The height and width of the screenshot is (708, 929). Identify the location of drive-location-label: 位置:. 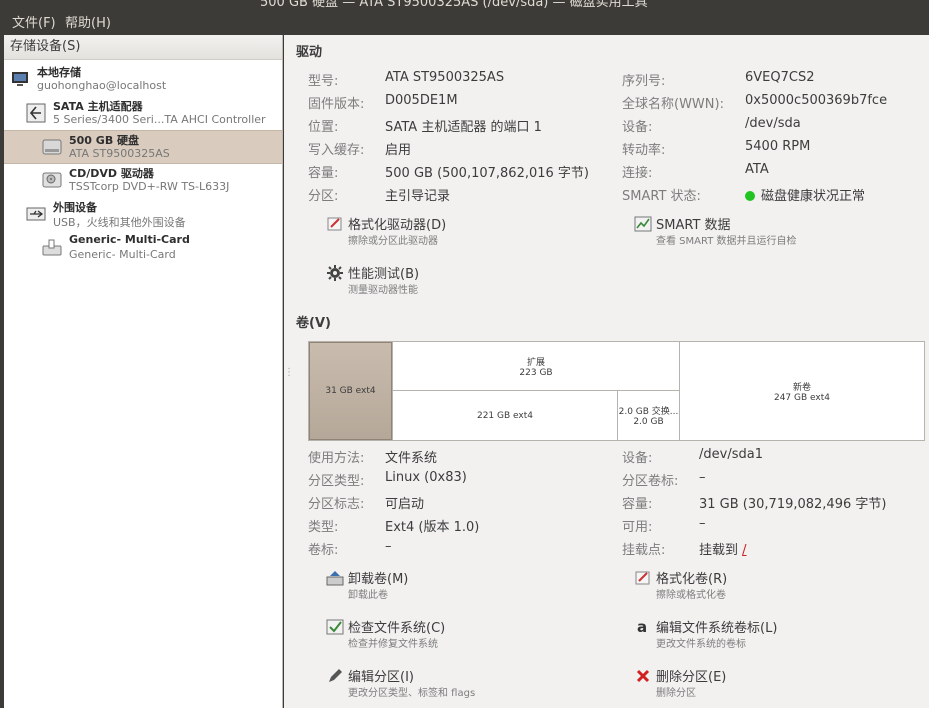
(323, 127).